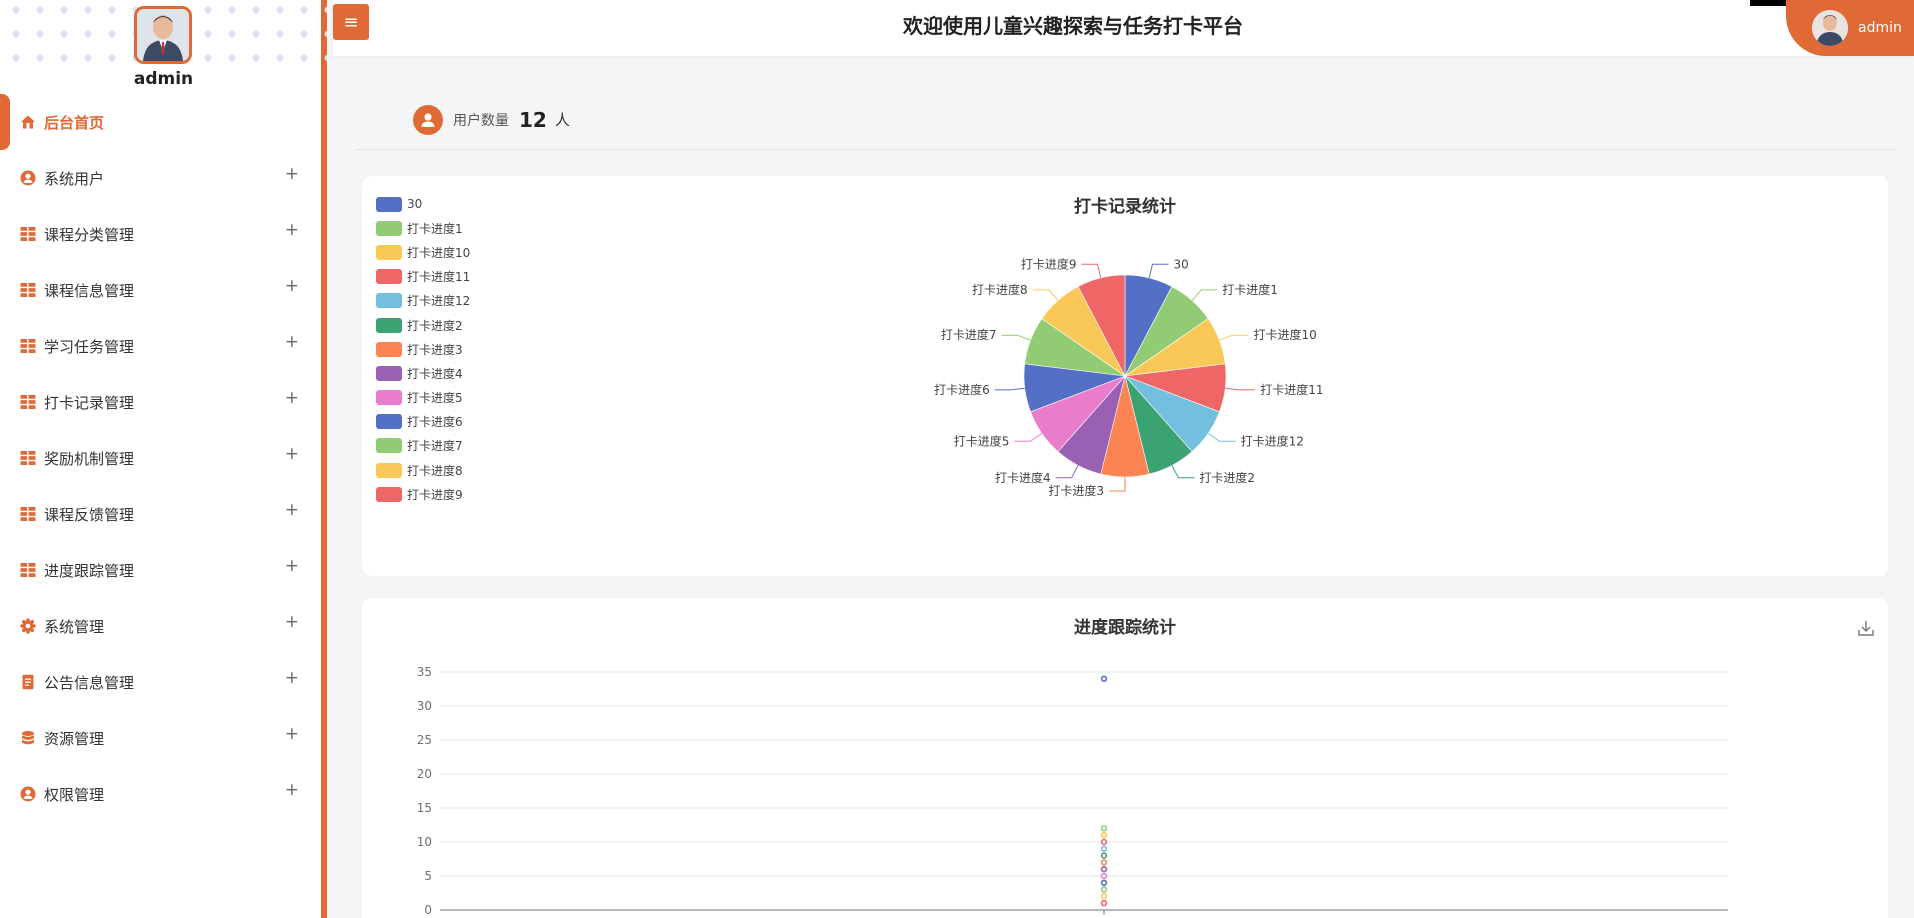  What do you see at coordinates (1880, 28) in the screenshot?
I see `user-name: admin` at bounding box center [1880, 28].